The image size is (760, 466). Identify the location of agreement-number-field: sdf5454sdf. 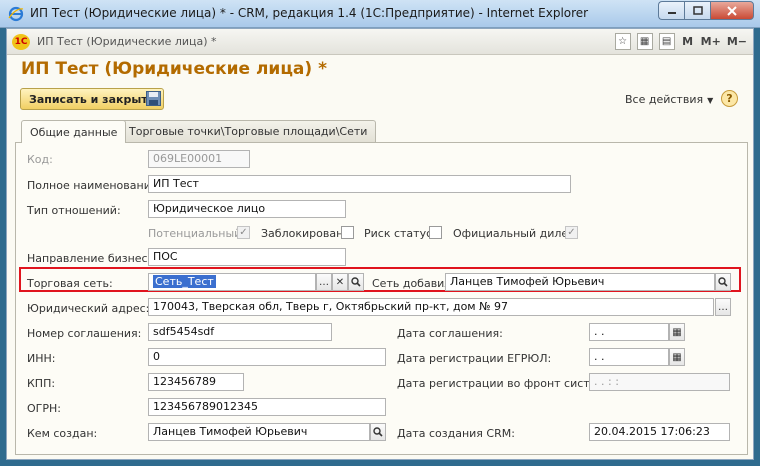
(240, 332).